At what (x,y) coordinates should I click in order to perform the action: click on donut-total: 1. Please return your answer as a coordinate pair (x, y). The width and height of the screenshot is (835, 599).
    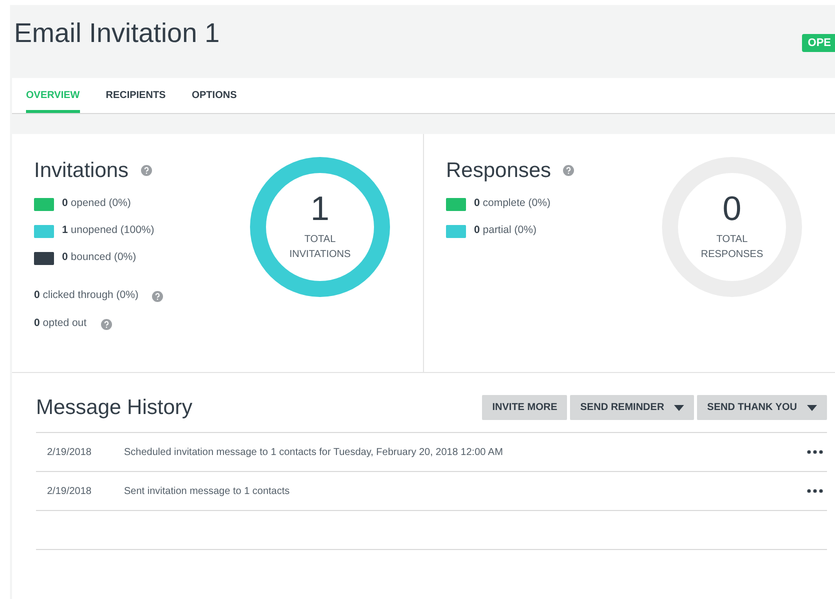
    Looking at the image, I should click on (320, 209).